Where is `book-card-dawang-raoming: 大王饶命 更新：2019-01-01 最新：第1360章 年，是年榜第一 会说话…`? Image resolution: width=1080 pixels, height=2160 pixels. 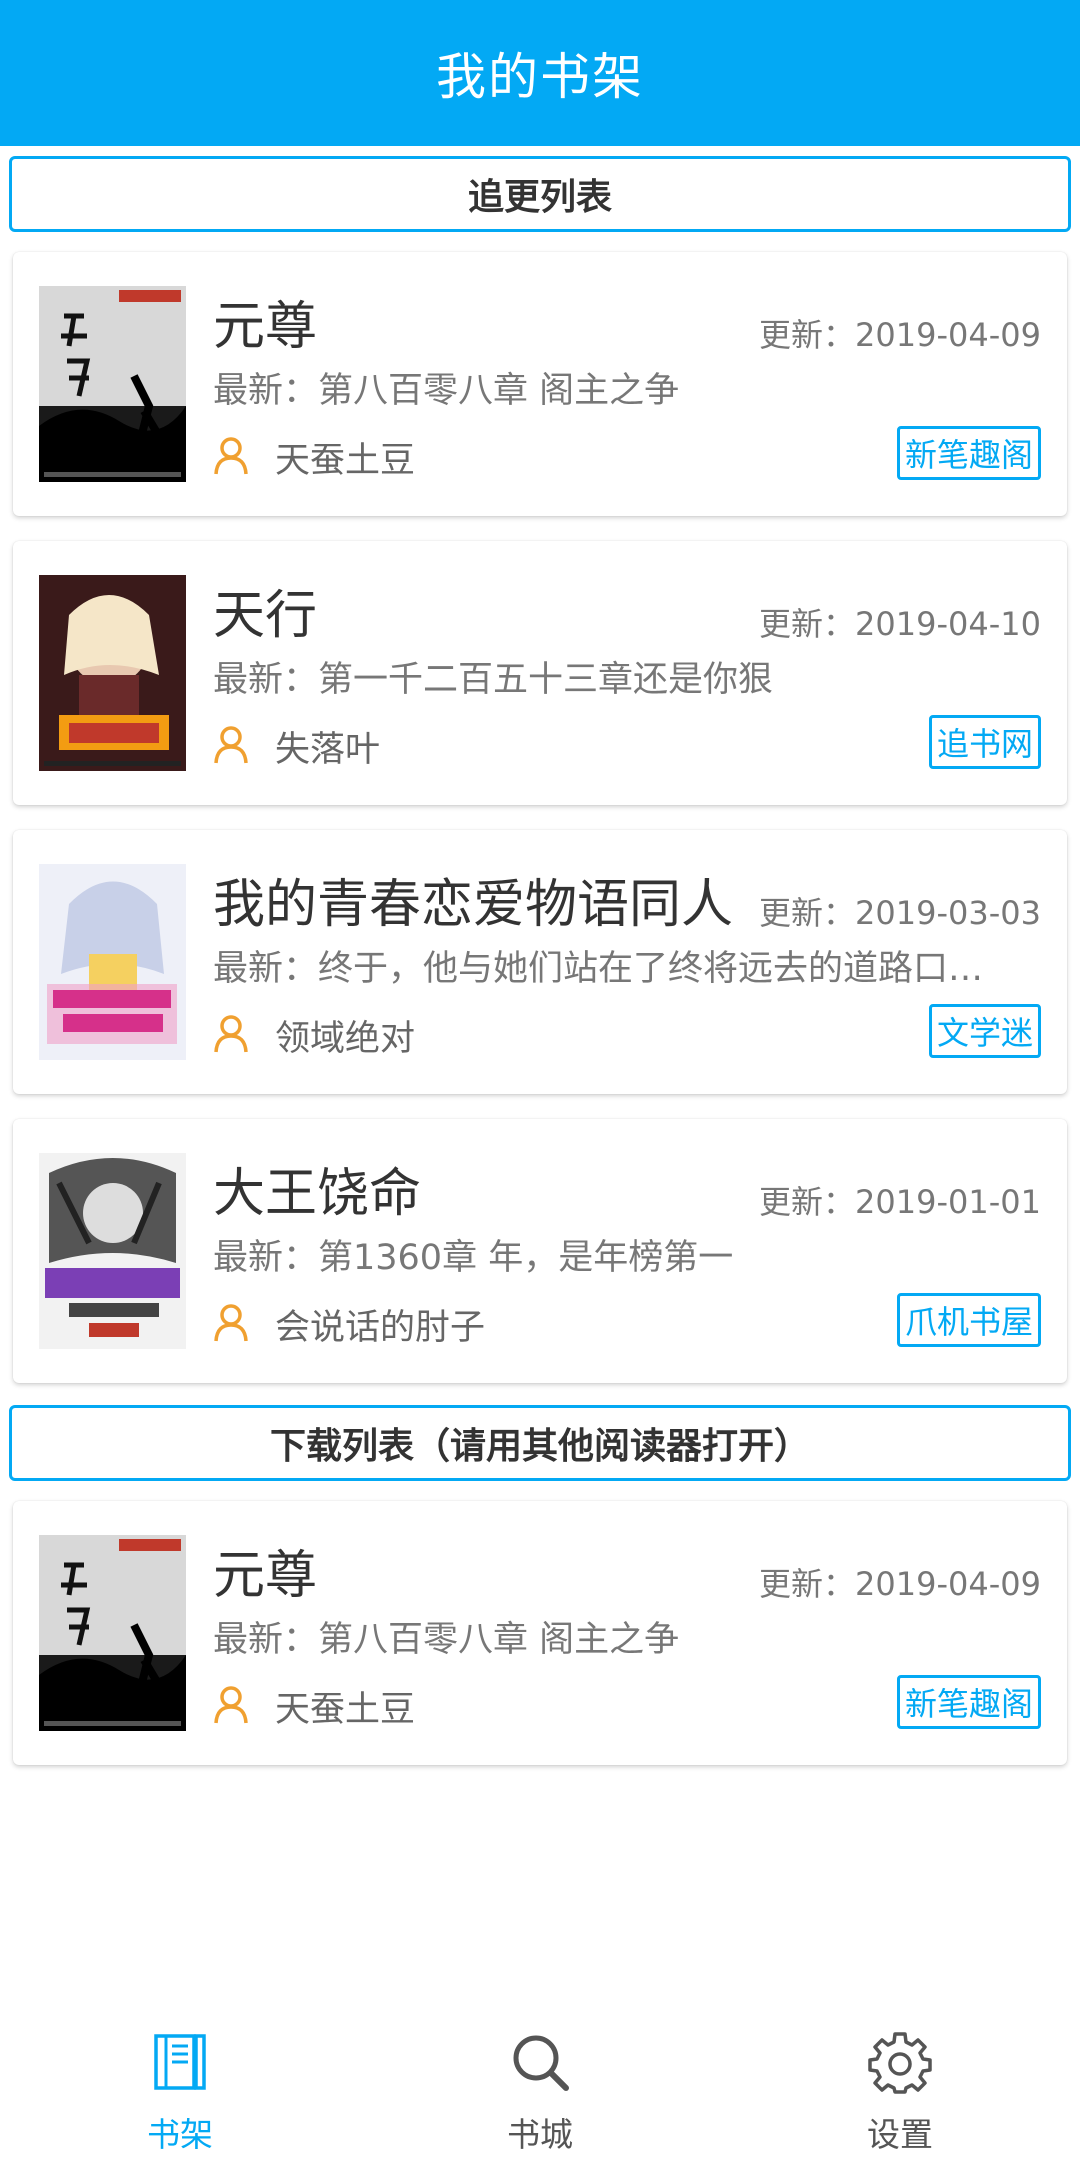 book-card-dawang-raoming: 大王饶命 更新：2019-01-01 最新：第1360章 年，是年榜第一 会说话… is located at coordinates (540, 1251).